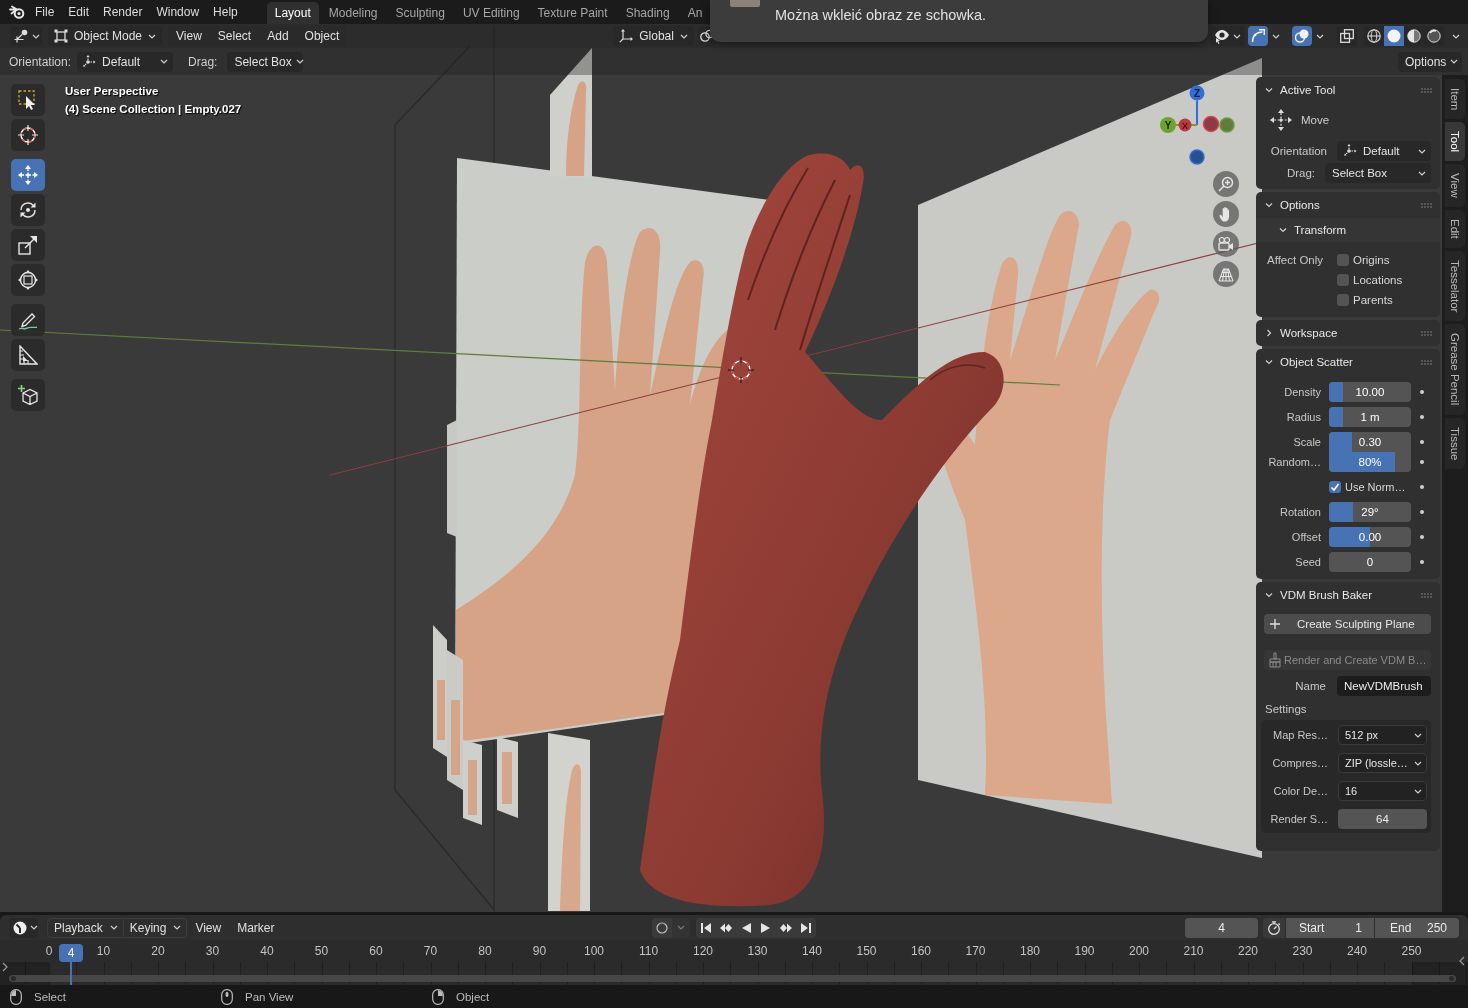 The width and height of the screenshot is (1468, 1008). What do you see at coordinates (292, 13) in the screenshot?
I see `workspace-tab: Layout` at bounding box center [292, 13].